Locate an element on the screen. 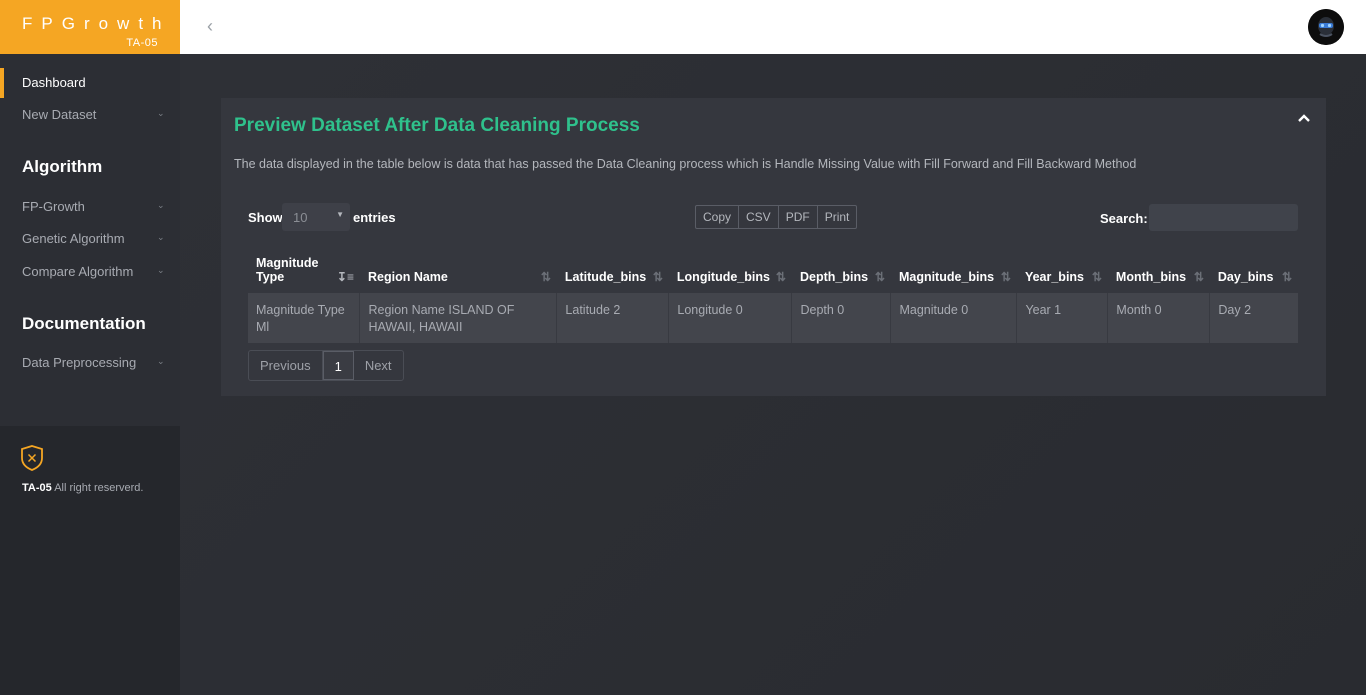 This screenshot has height=695, width=1366. sidebar-item-dashboard: Dashboard is located at coordinates (90, 83).